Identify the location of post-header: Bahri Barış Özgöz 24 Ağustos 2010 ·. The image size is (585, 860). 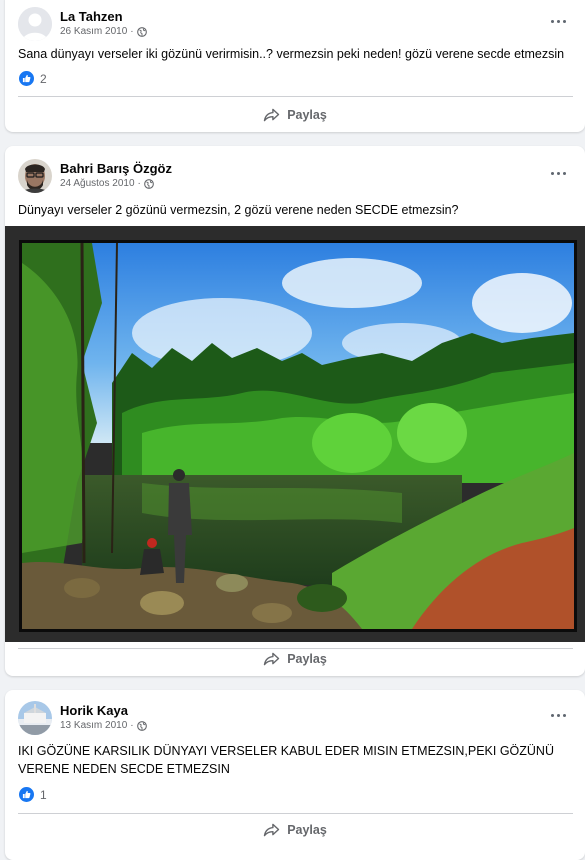
(95, 176).